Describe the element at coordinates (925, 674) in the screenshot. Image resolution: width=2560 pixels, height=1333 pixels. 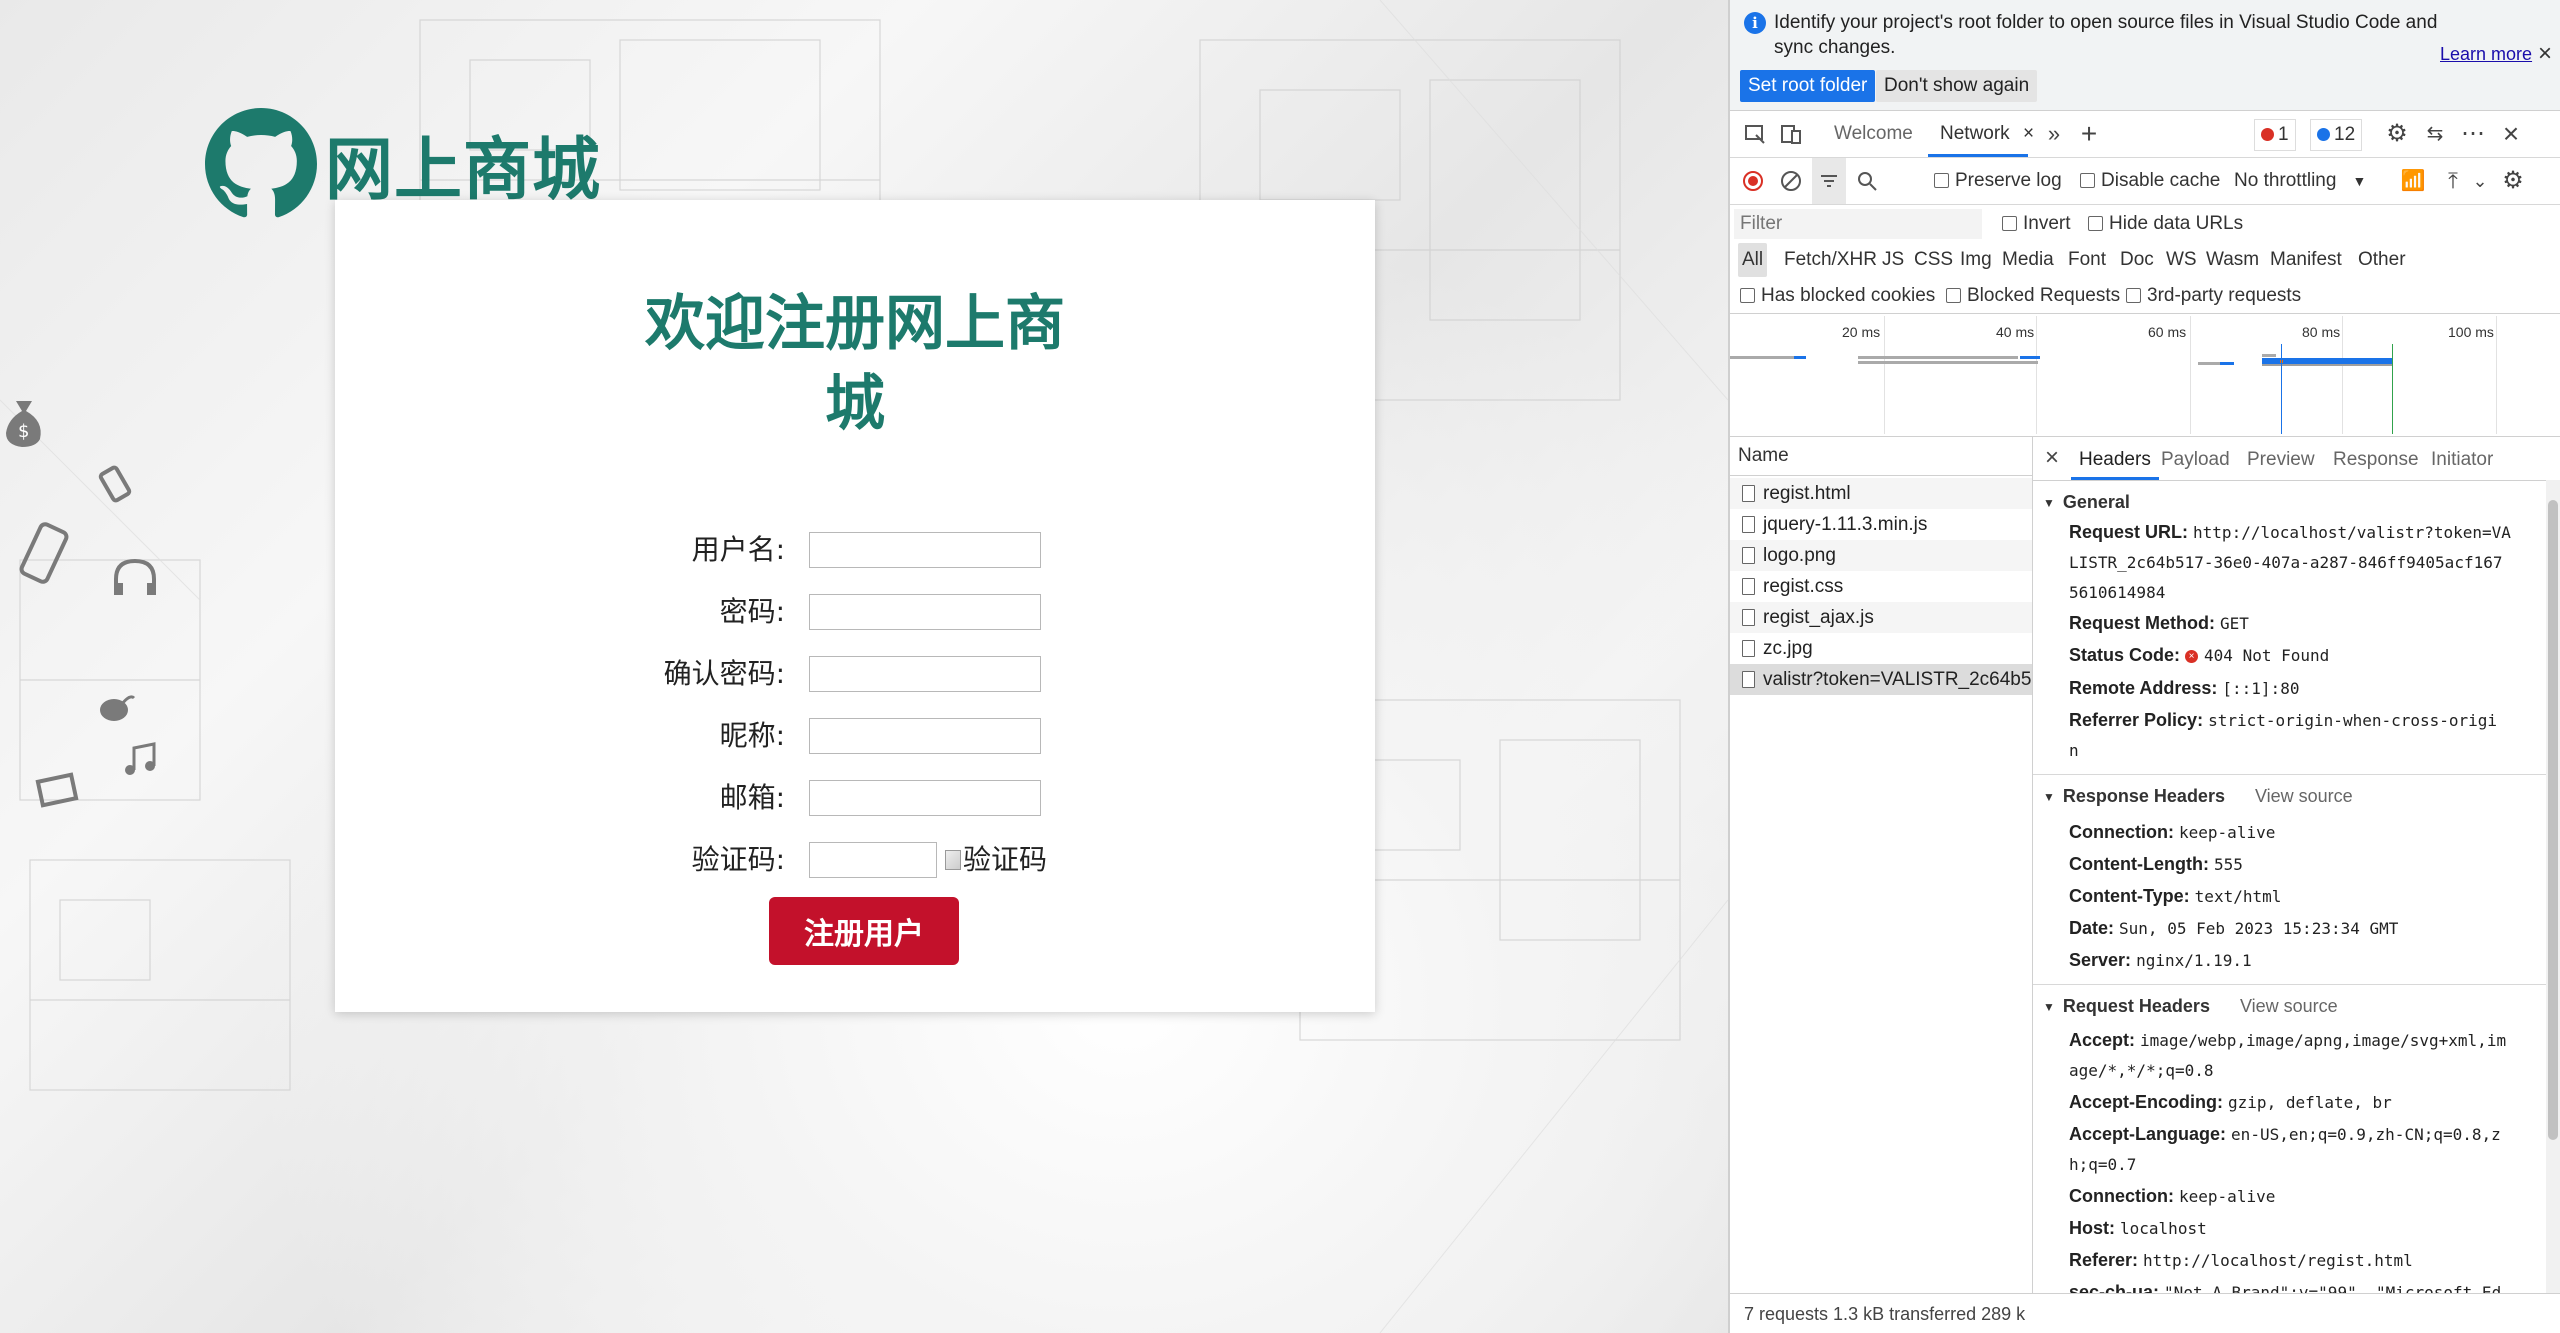
I see `confirm-password-input` at that location.